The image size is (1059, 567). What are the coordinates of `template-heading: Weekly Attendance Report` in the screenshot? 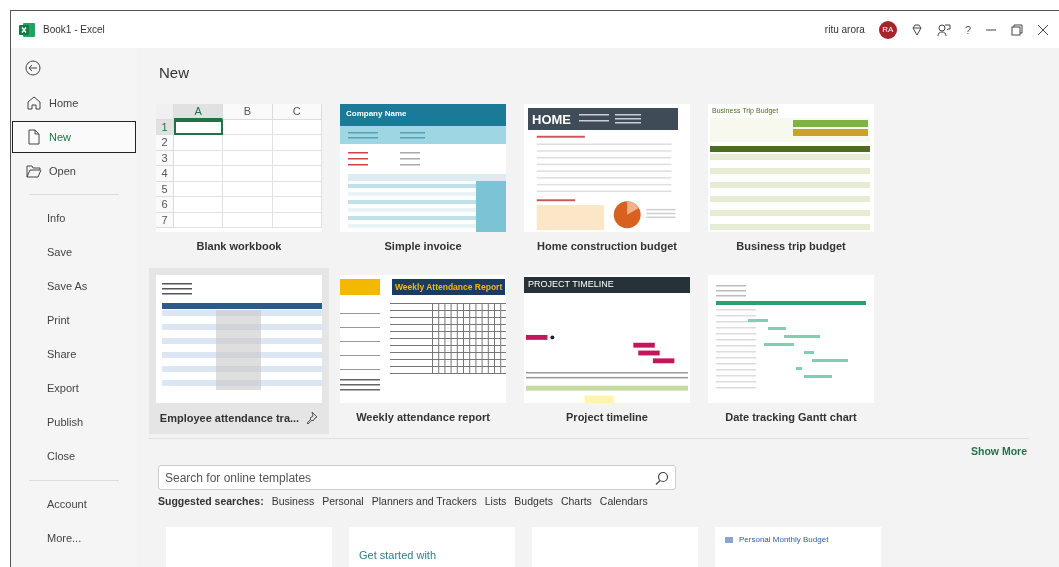 It's located at (449, 287).